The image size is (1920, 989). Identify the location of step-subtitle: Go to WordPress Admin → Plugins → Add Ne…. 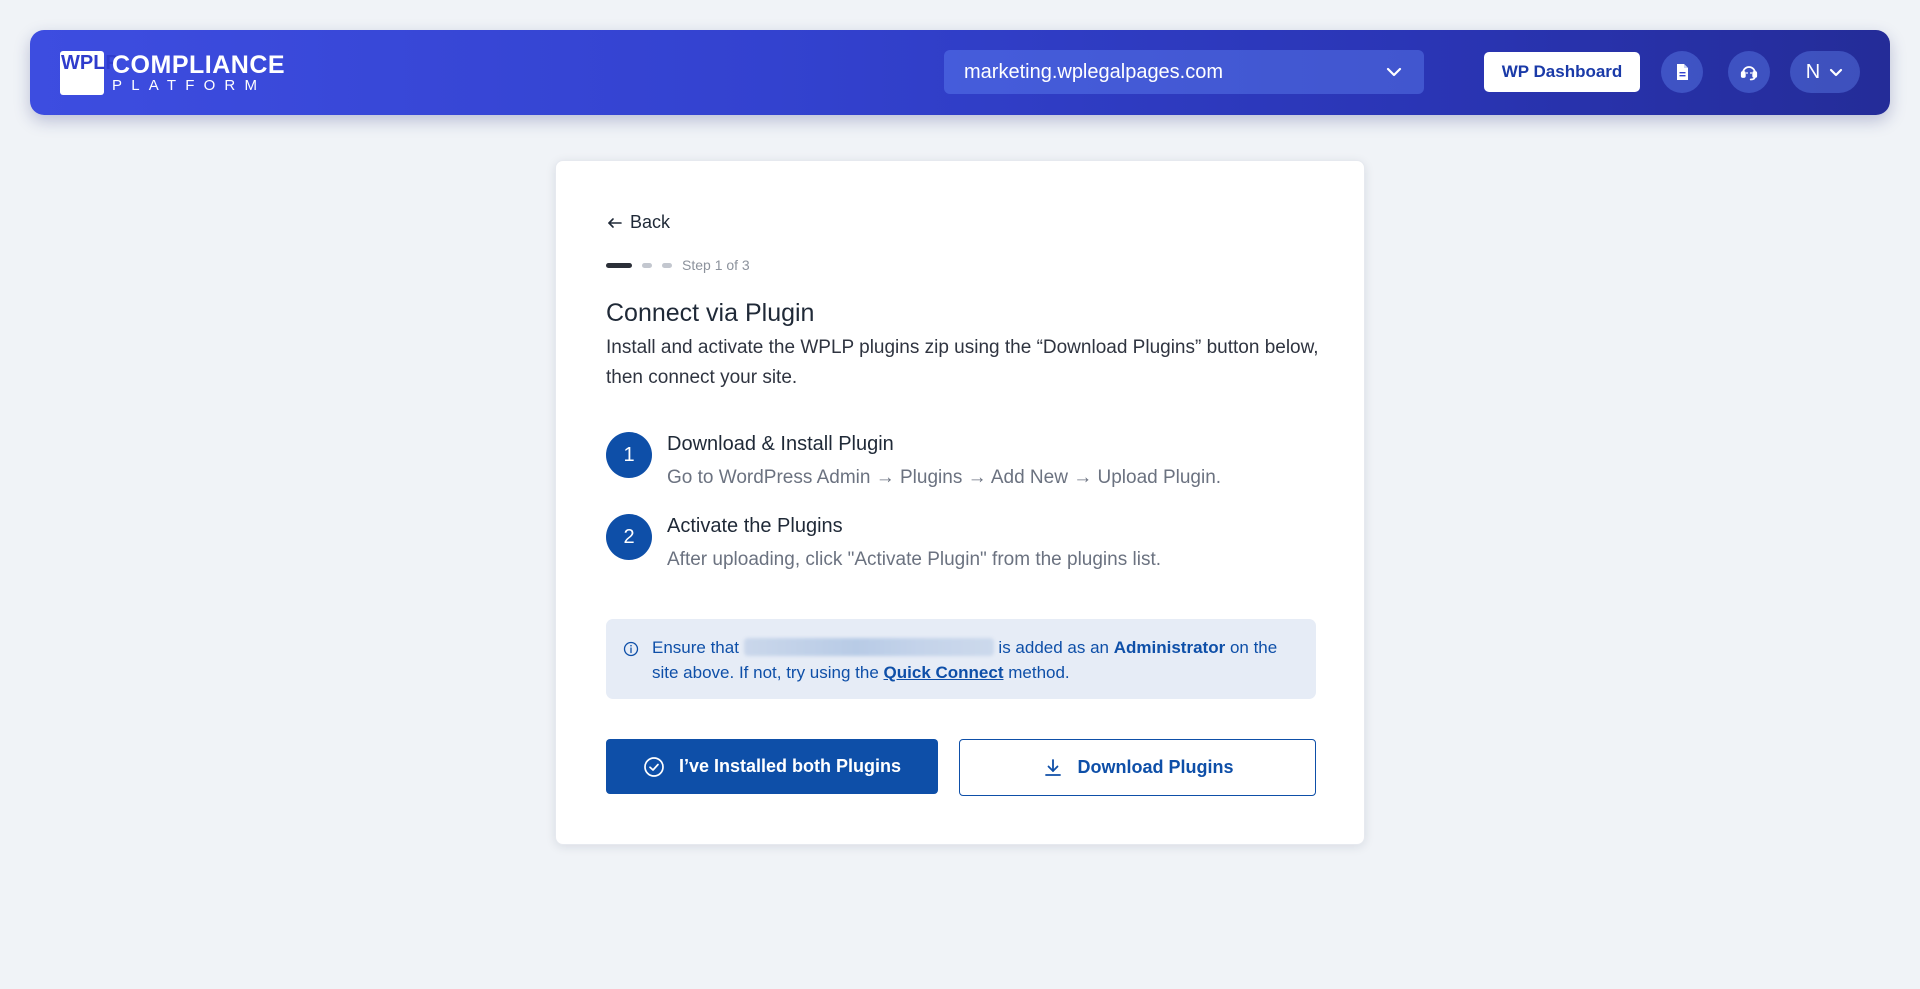
(944, 477).